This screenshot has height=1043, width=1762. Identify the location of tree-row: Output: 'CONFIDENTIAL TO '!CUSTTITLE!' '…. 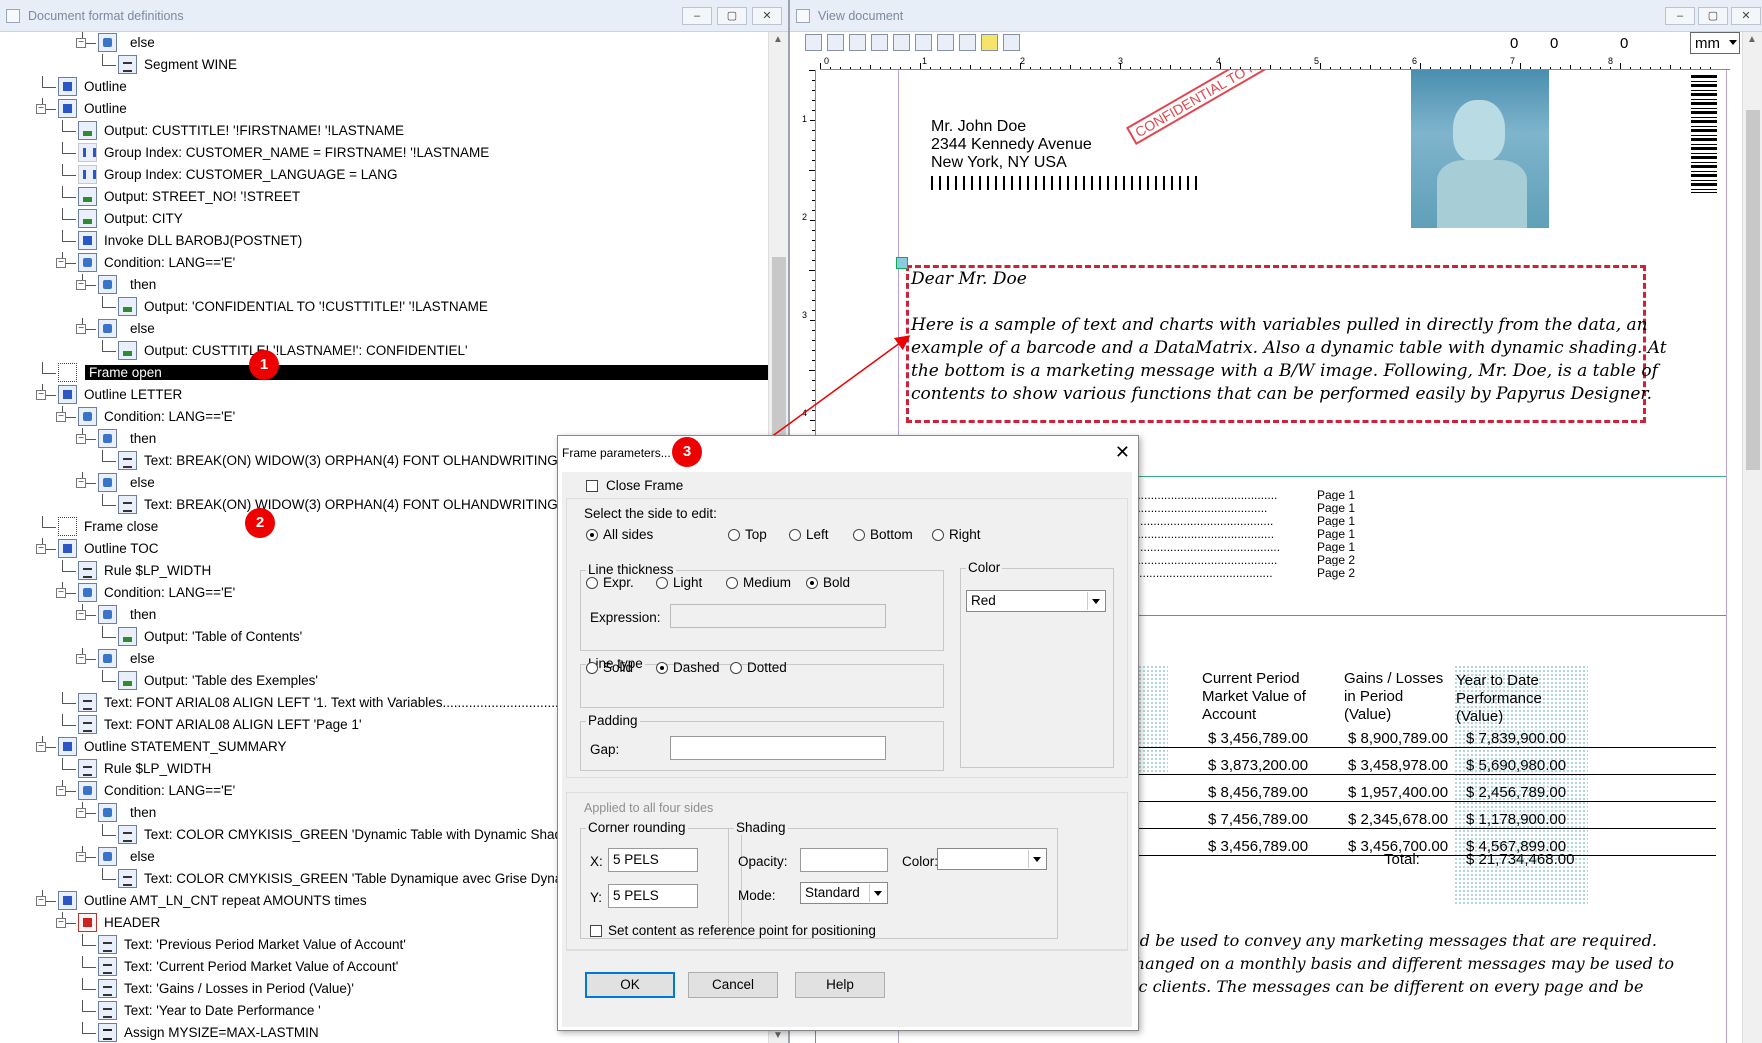
(384, 307).